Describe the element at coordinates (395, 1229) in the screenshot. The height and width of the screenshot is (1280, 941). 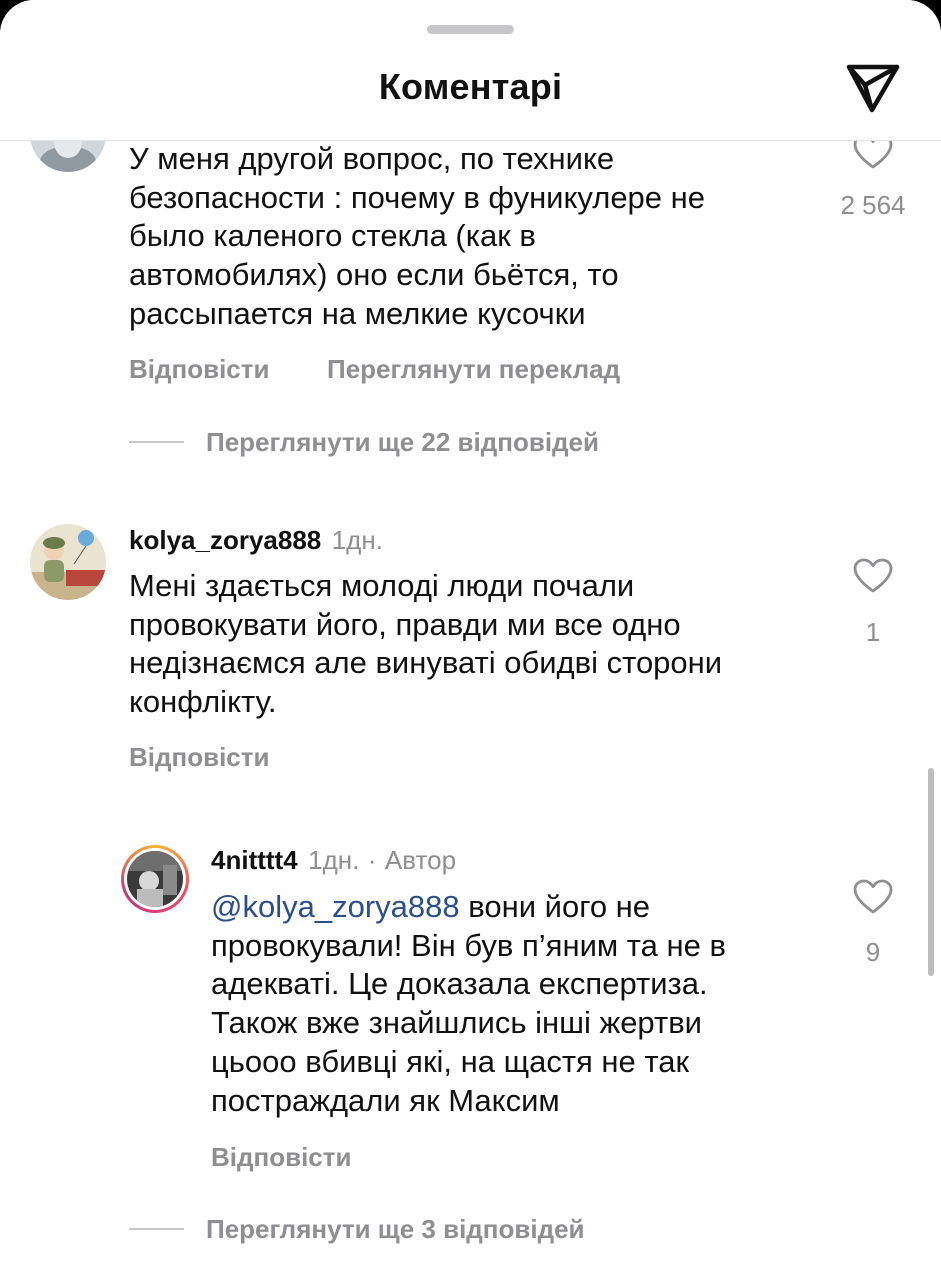
I see `view-more-replies-button: Переглянути ще 3 відповідей` at that location.